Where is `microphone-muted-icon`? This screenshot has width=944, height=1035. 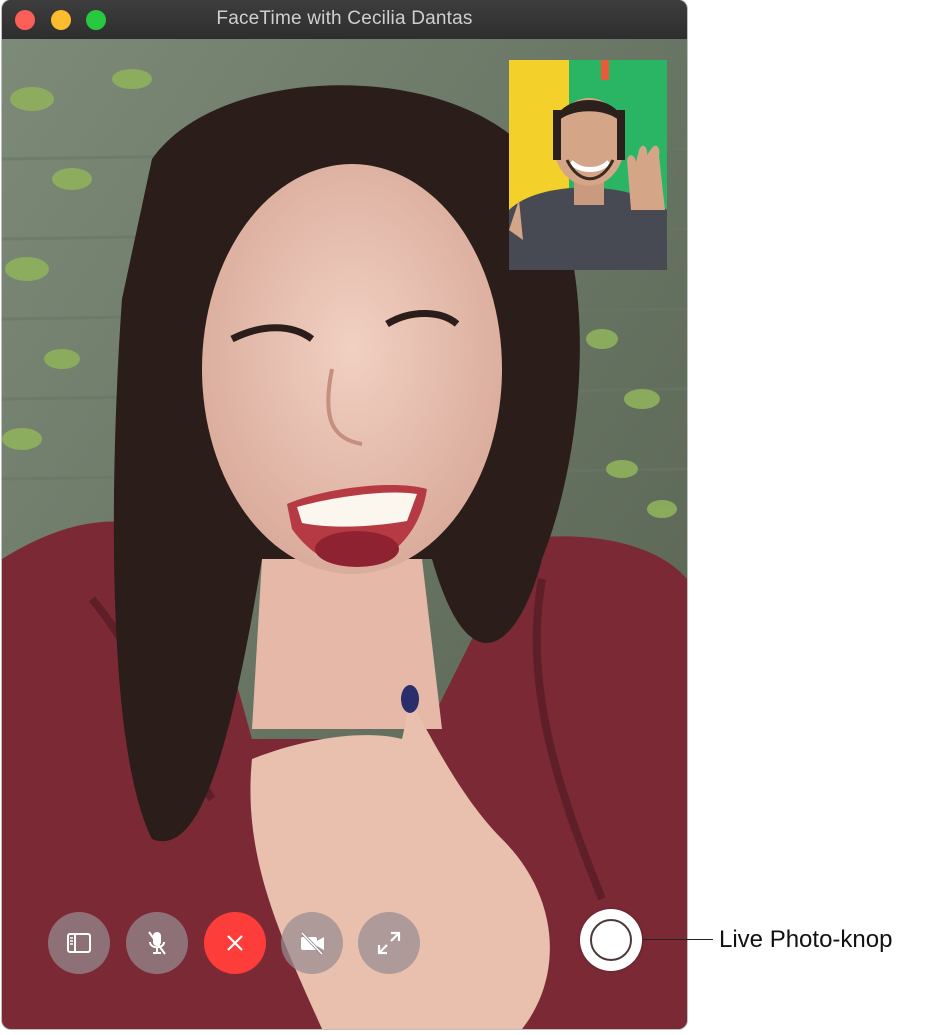 microphone-muted-icon is located at coordinates (157, 943).